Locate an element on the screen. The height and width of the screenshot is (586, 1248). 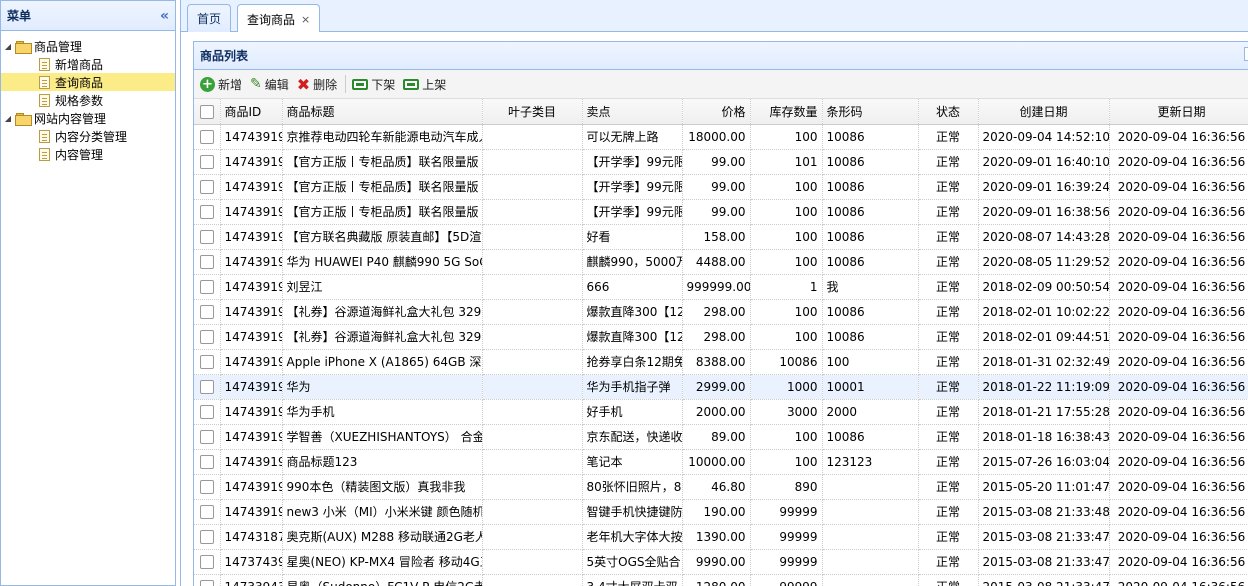
table-cell: 华为 HUAWEI P40 麒麟990 5G SoC is located at coordinates (382, 262).